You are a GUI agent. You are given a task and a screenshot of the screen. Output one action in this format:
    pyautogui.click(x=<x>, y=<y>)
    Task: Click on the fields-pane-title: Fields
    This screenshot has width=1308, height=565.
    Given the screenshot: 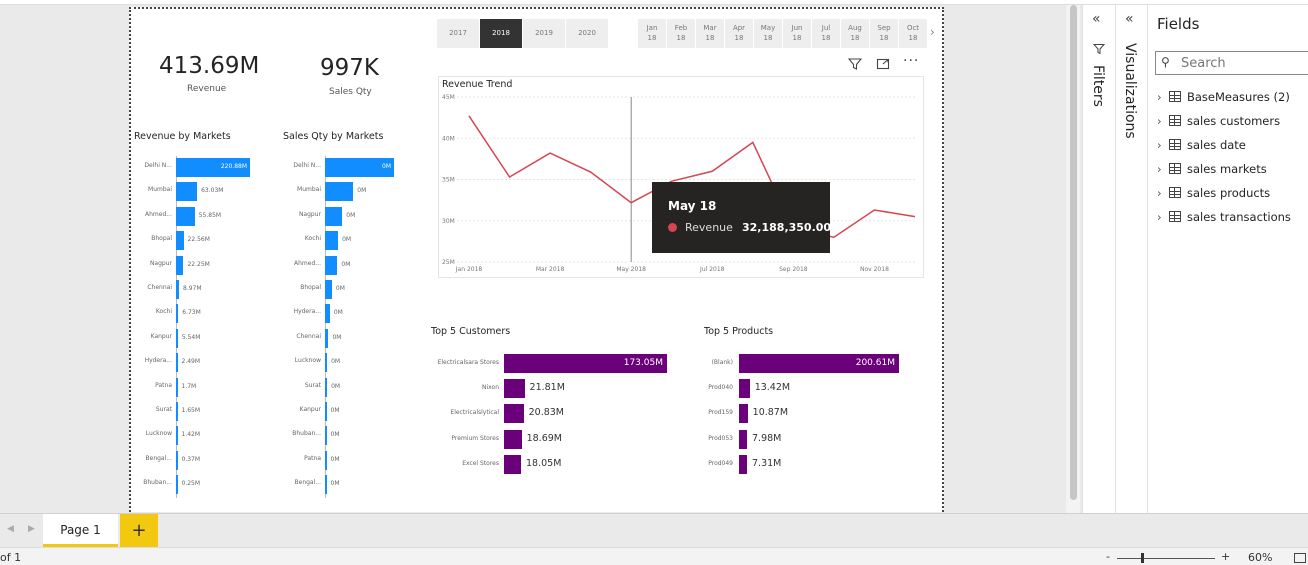 What is the action you would take?
    pyautogui.click(x=1178, y=24)
    